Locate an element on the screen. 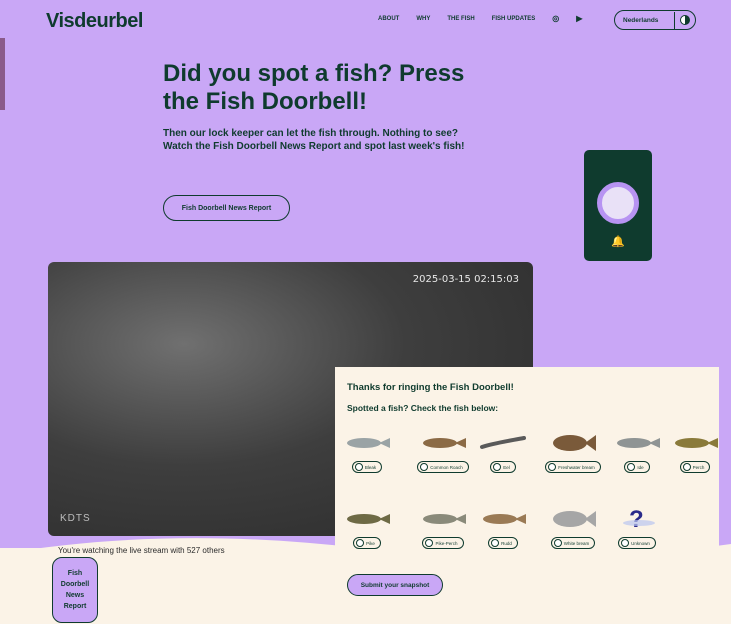  fish-label: Bleak is located at coordinates (370, 467).